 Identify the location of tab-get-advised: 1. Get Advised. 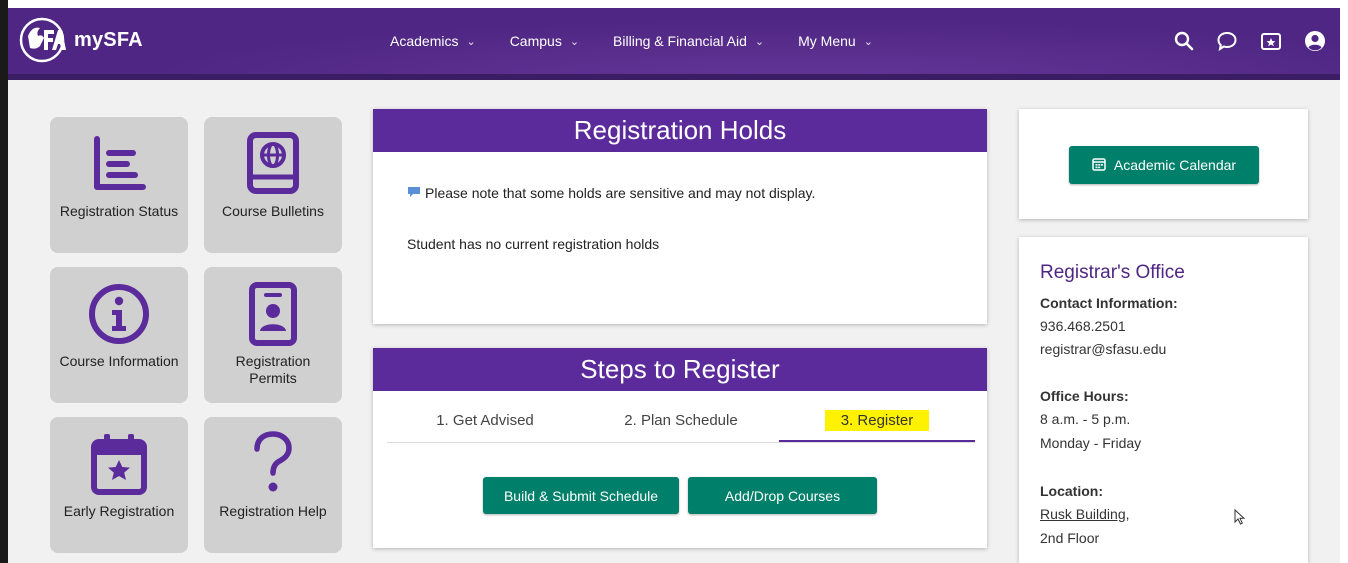
(485, 423).